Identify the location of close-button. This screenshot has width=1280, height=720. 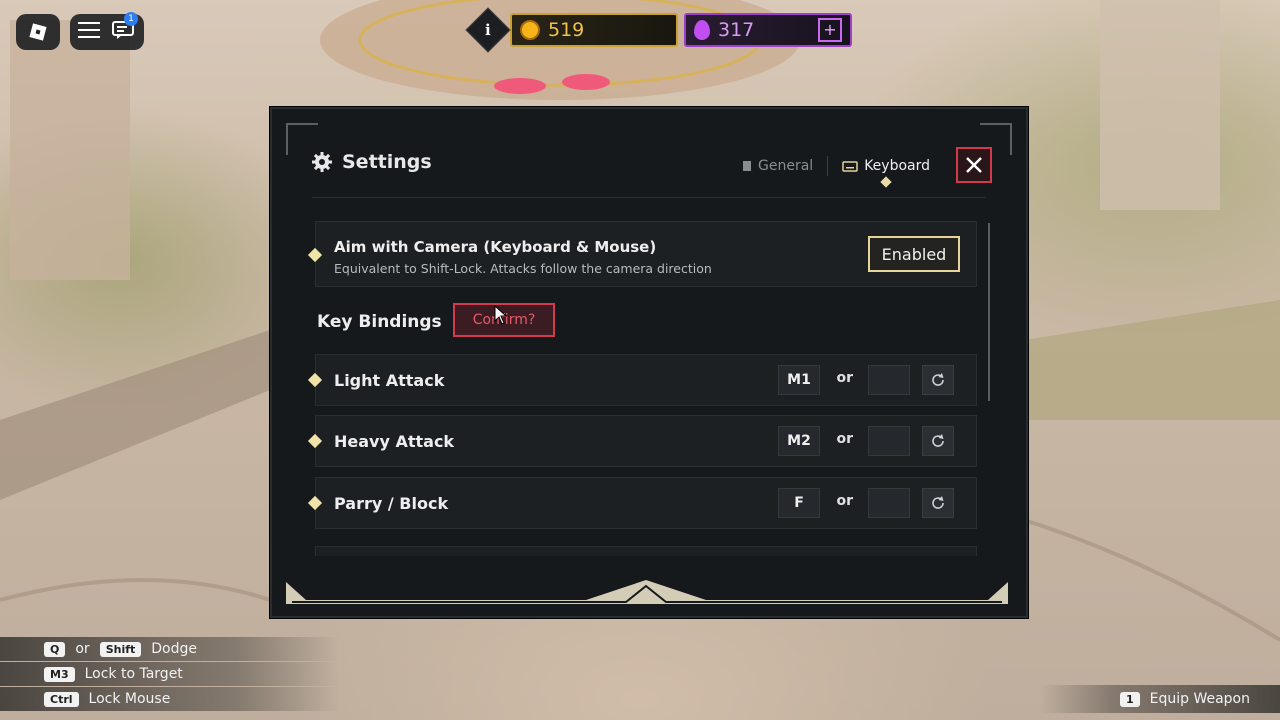
(974, 165).